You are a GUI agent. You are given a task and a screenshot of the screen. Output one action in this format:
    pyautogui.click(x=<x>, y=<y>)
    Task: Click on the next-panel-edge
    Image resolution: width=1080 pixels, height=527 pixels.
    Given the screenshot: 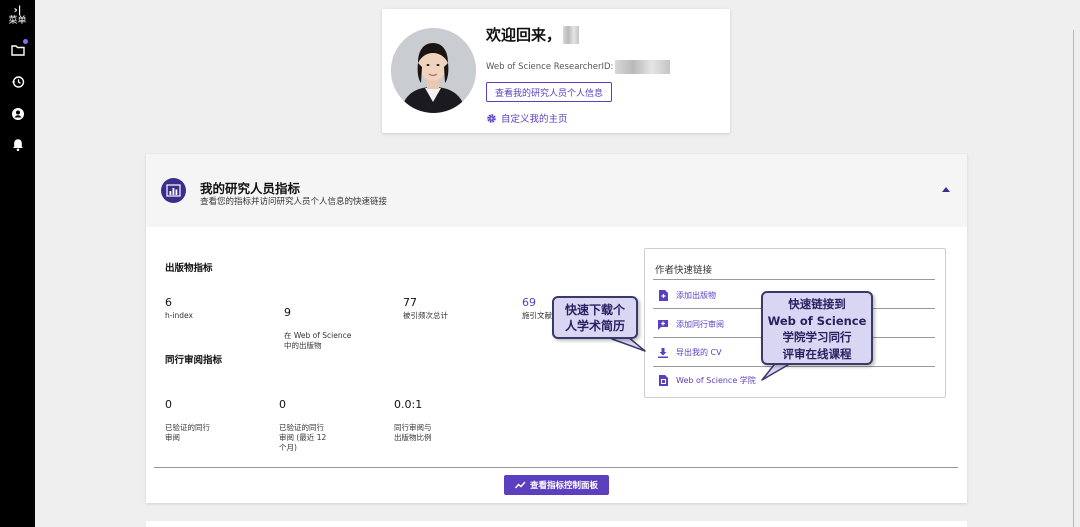 What is the action you would take?
    pyautogui.click(x=556, y=524)
    